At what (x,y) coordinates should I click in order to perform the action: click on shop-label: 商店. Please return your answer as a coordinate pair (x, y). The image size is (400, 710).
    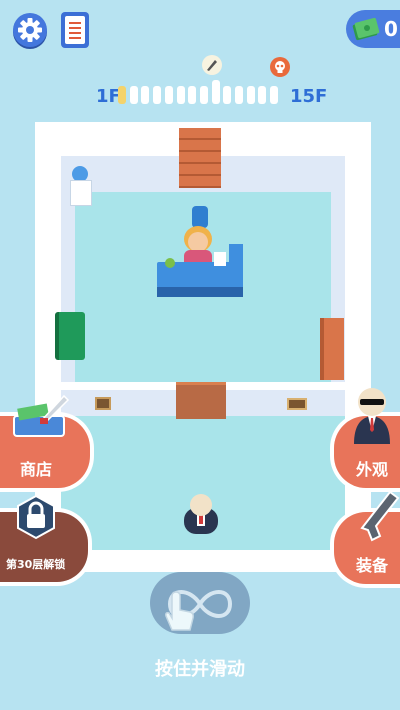
    Looking at the image, I should click on (36, 469).